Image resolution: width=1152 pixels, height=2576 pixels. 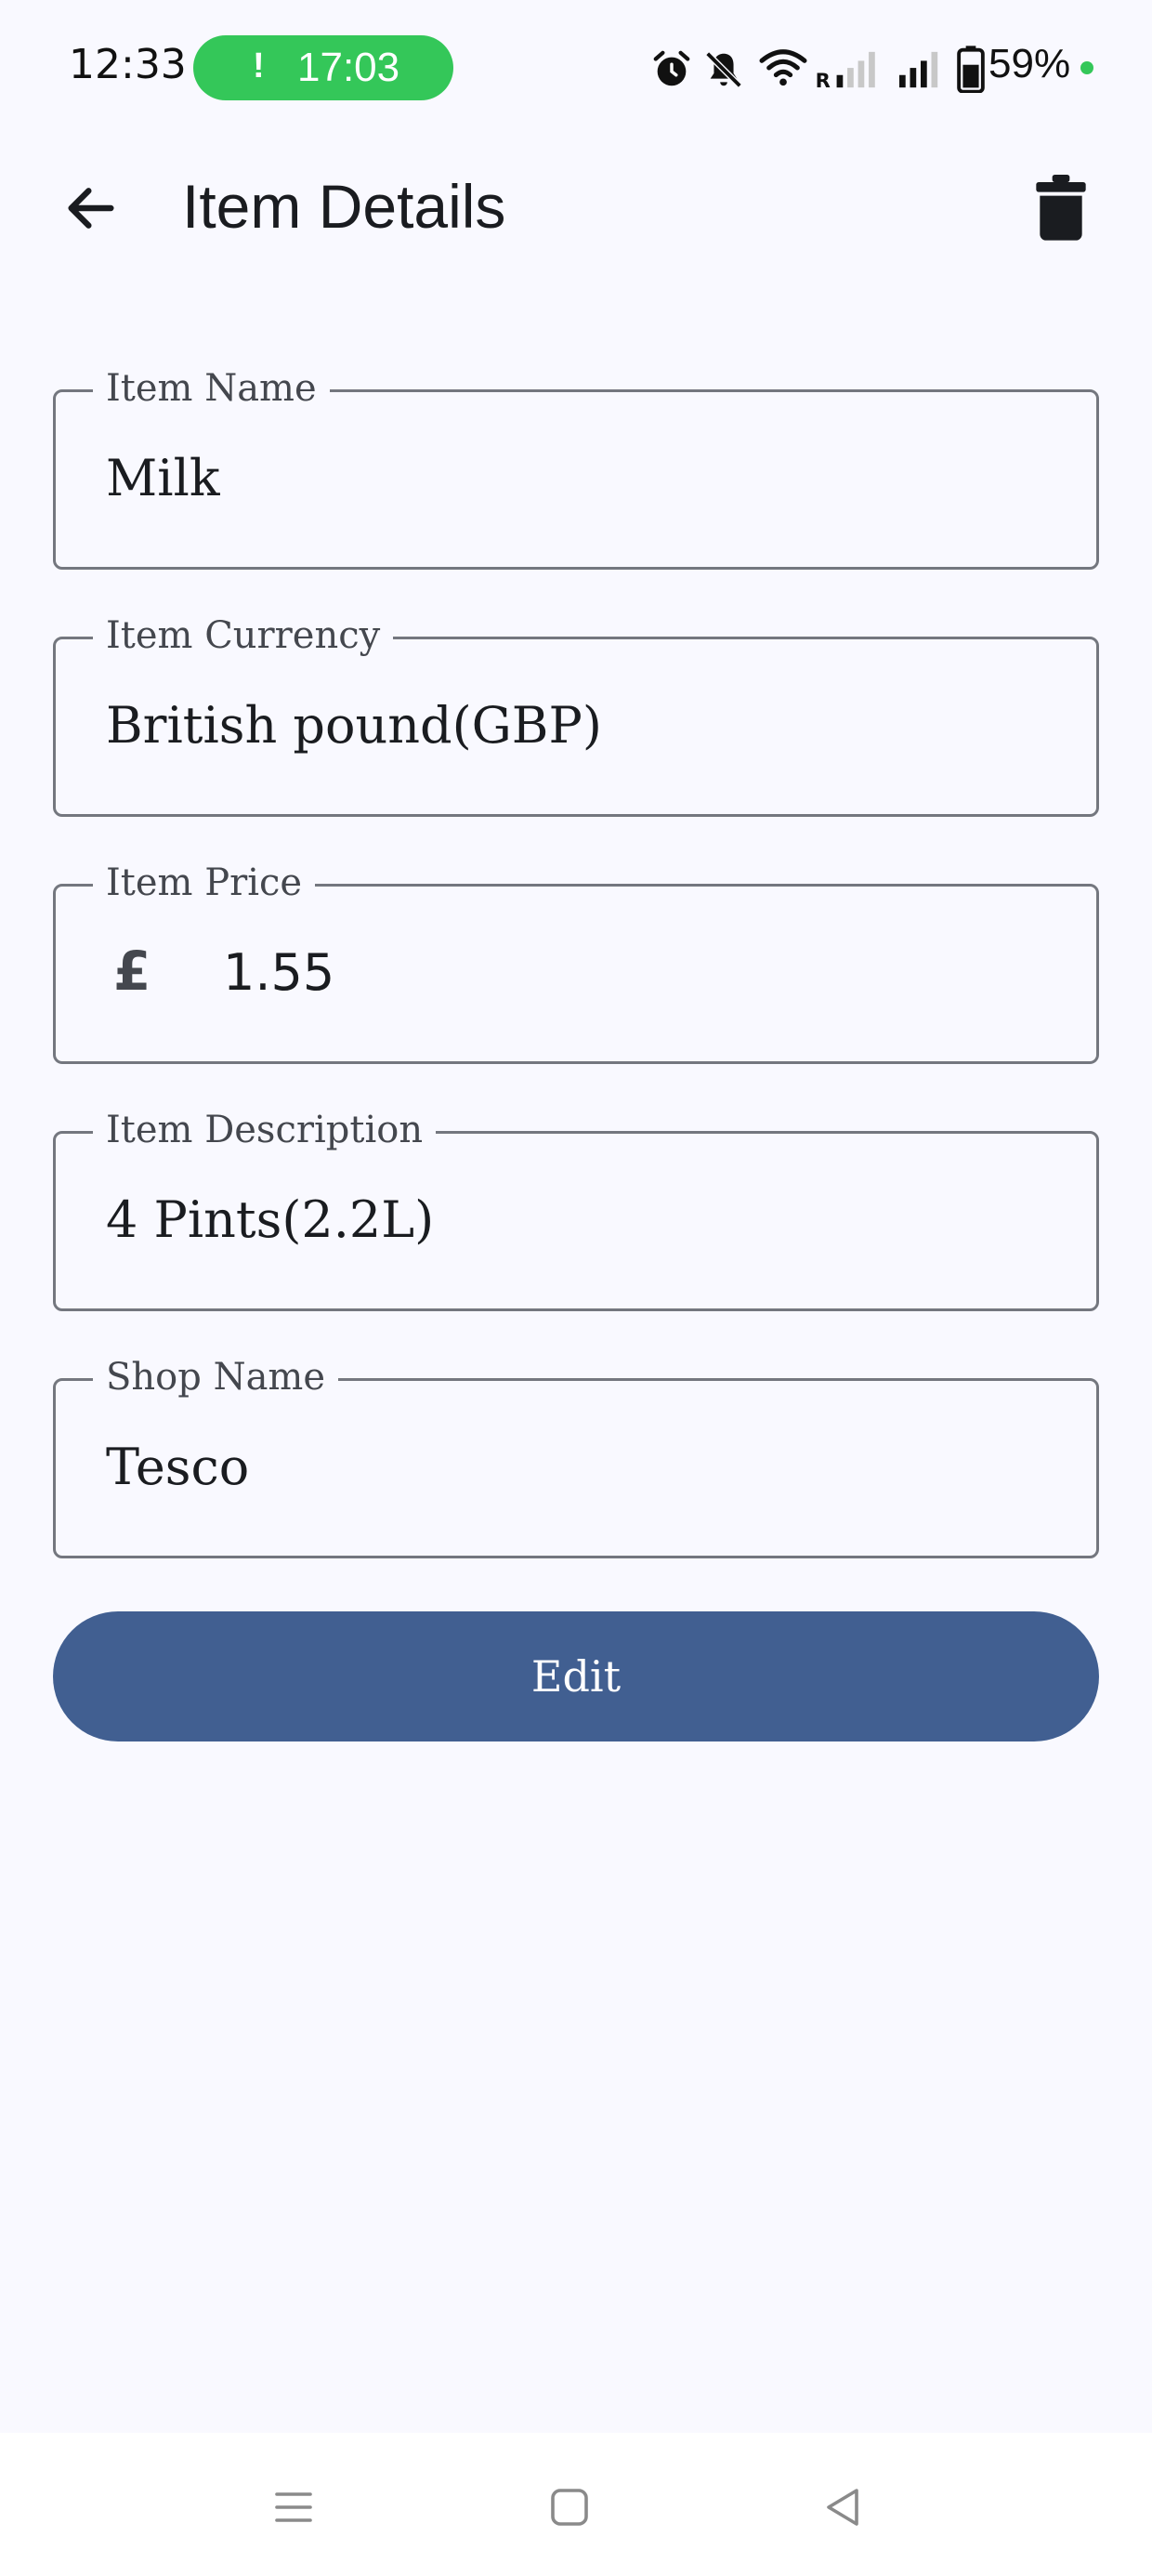 I want to click on home-nav-icon, so click(x=569, y=2507).